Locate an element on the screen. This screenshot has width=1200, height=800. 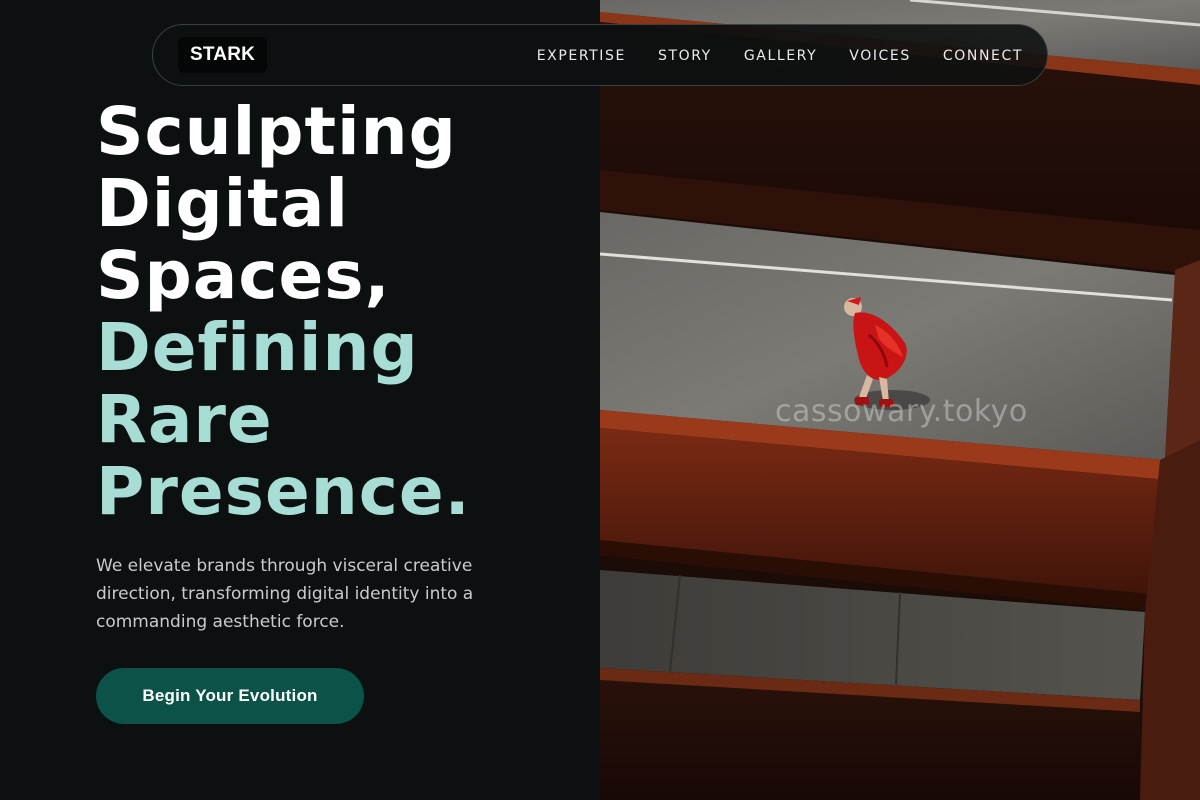
headline-accent-line: Rare is located at coordinates (184, 419).